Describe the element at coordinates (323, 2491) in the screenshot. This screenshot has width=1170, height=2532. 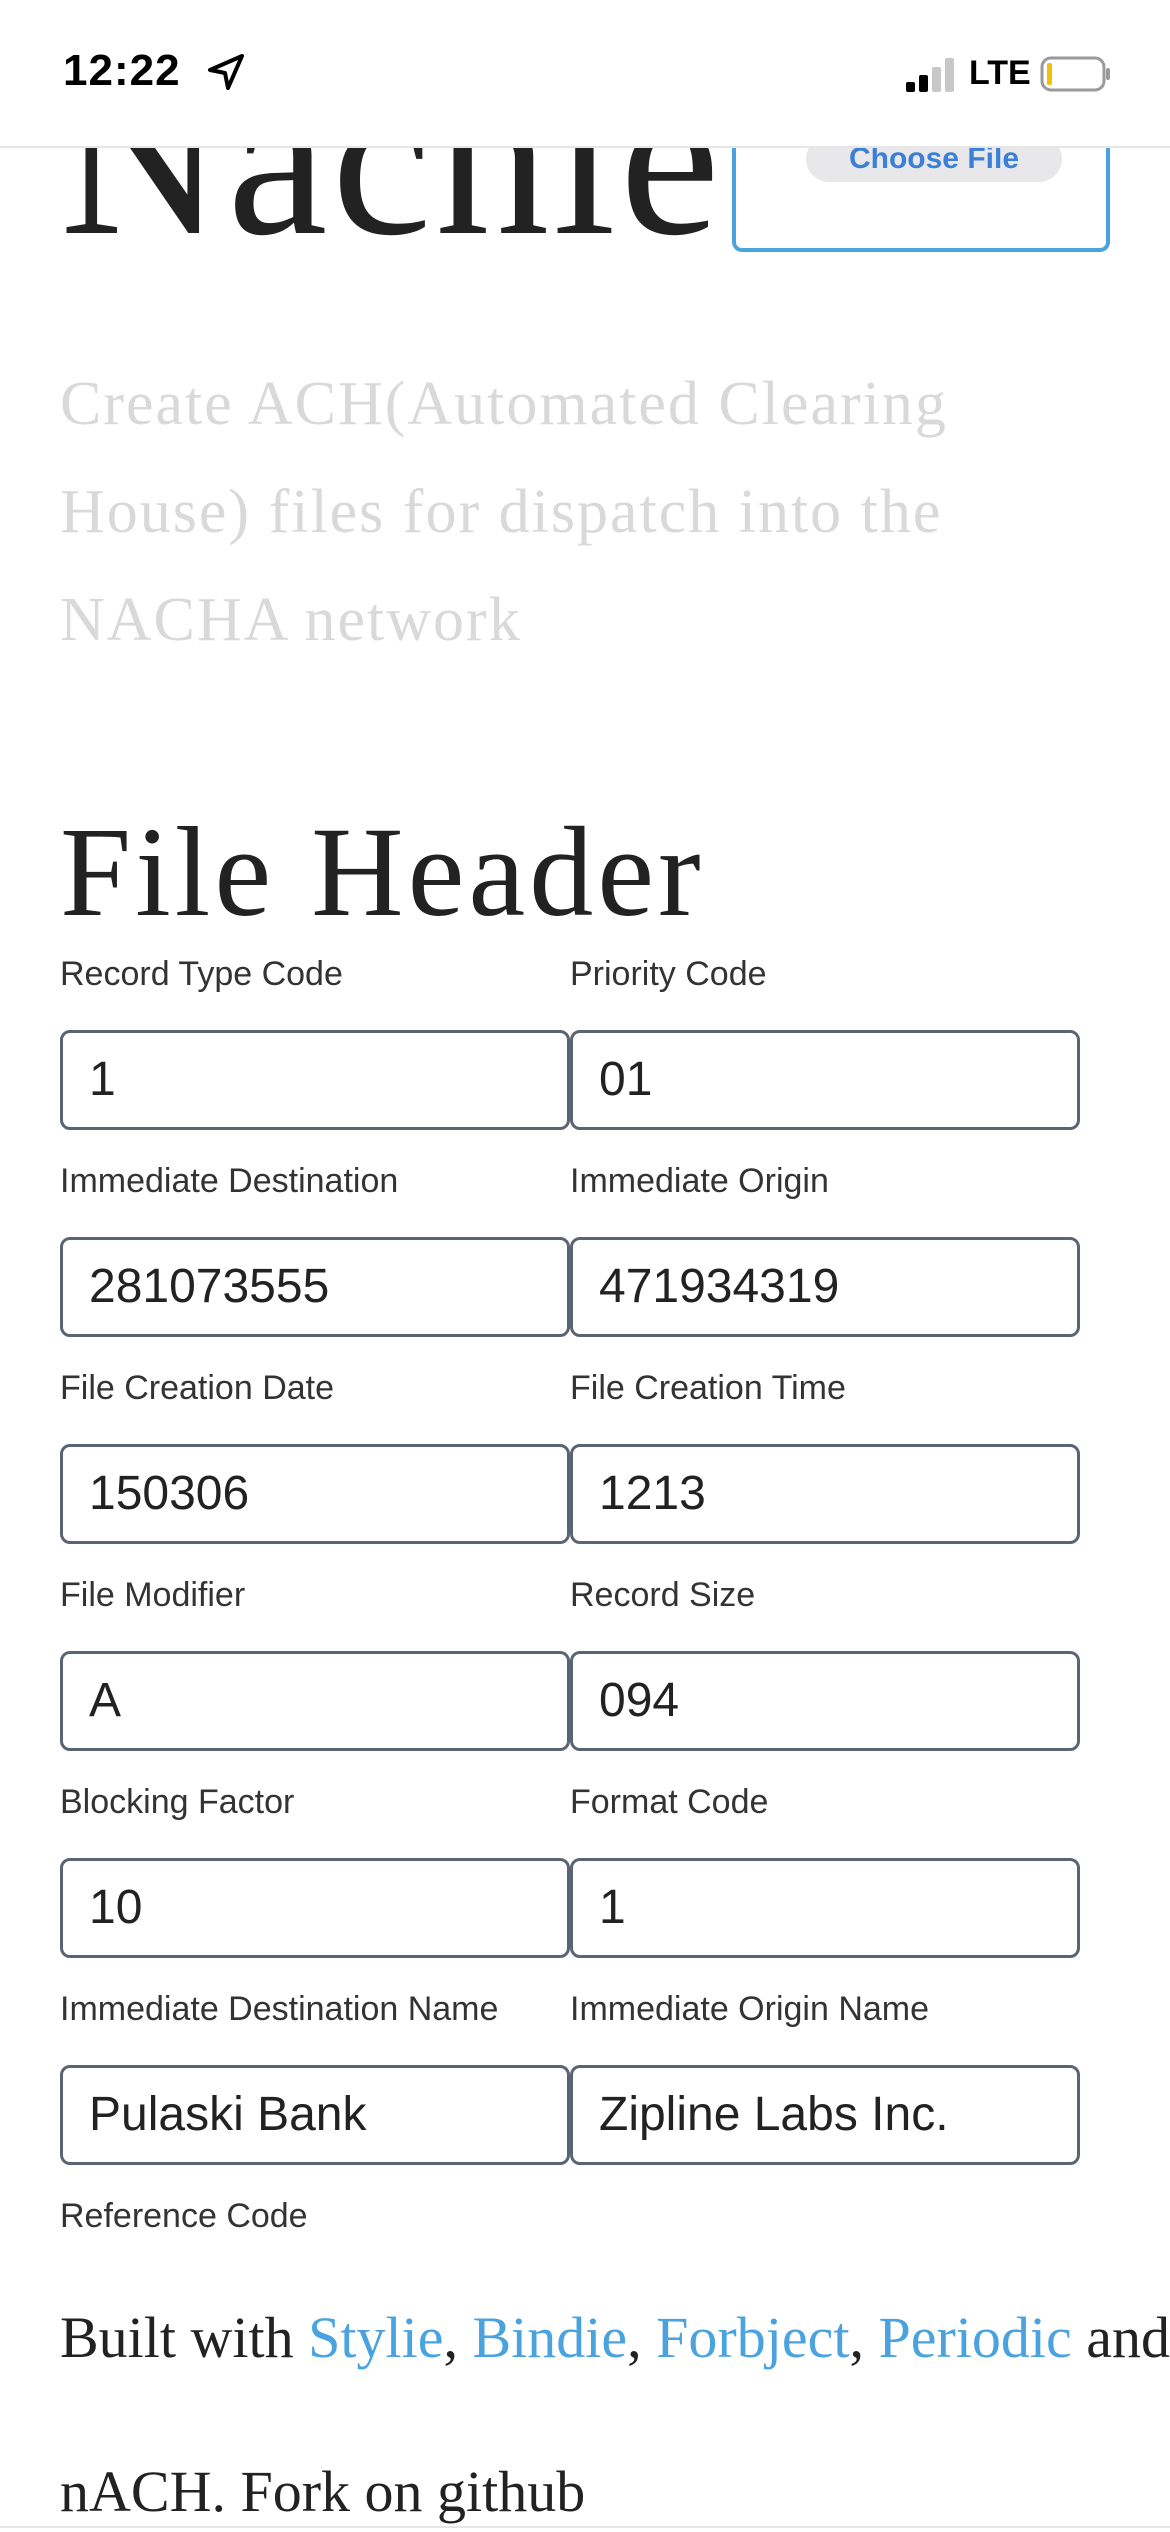
I see `footer-credits-line-2: nACH. Fork on github` at that location.